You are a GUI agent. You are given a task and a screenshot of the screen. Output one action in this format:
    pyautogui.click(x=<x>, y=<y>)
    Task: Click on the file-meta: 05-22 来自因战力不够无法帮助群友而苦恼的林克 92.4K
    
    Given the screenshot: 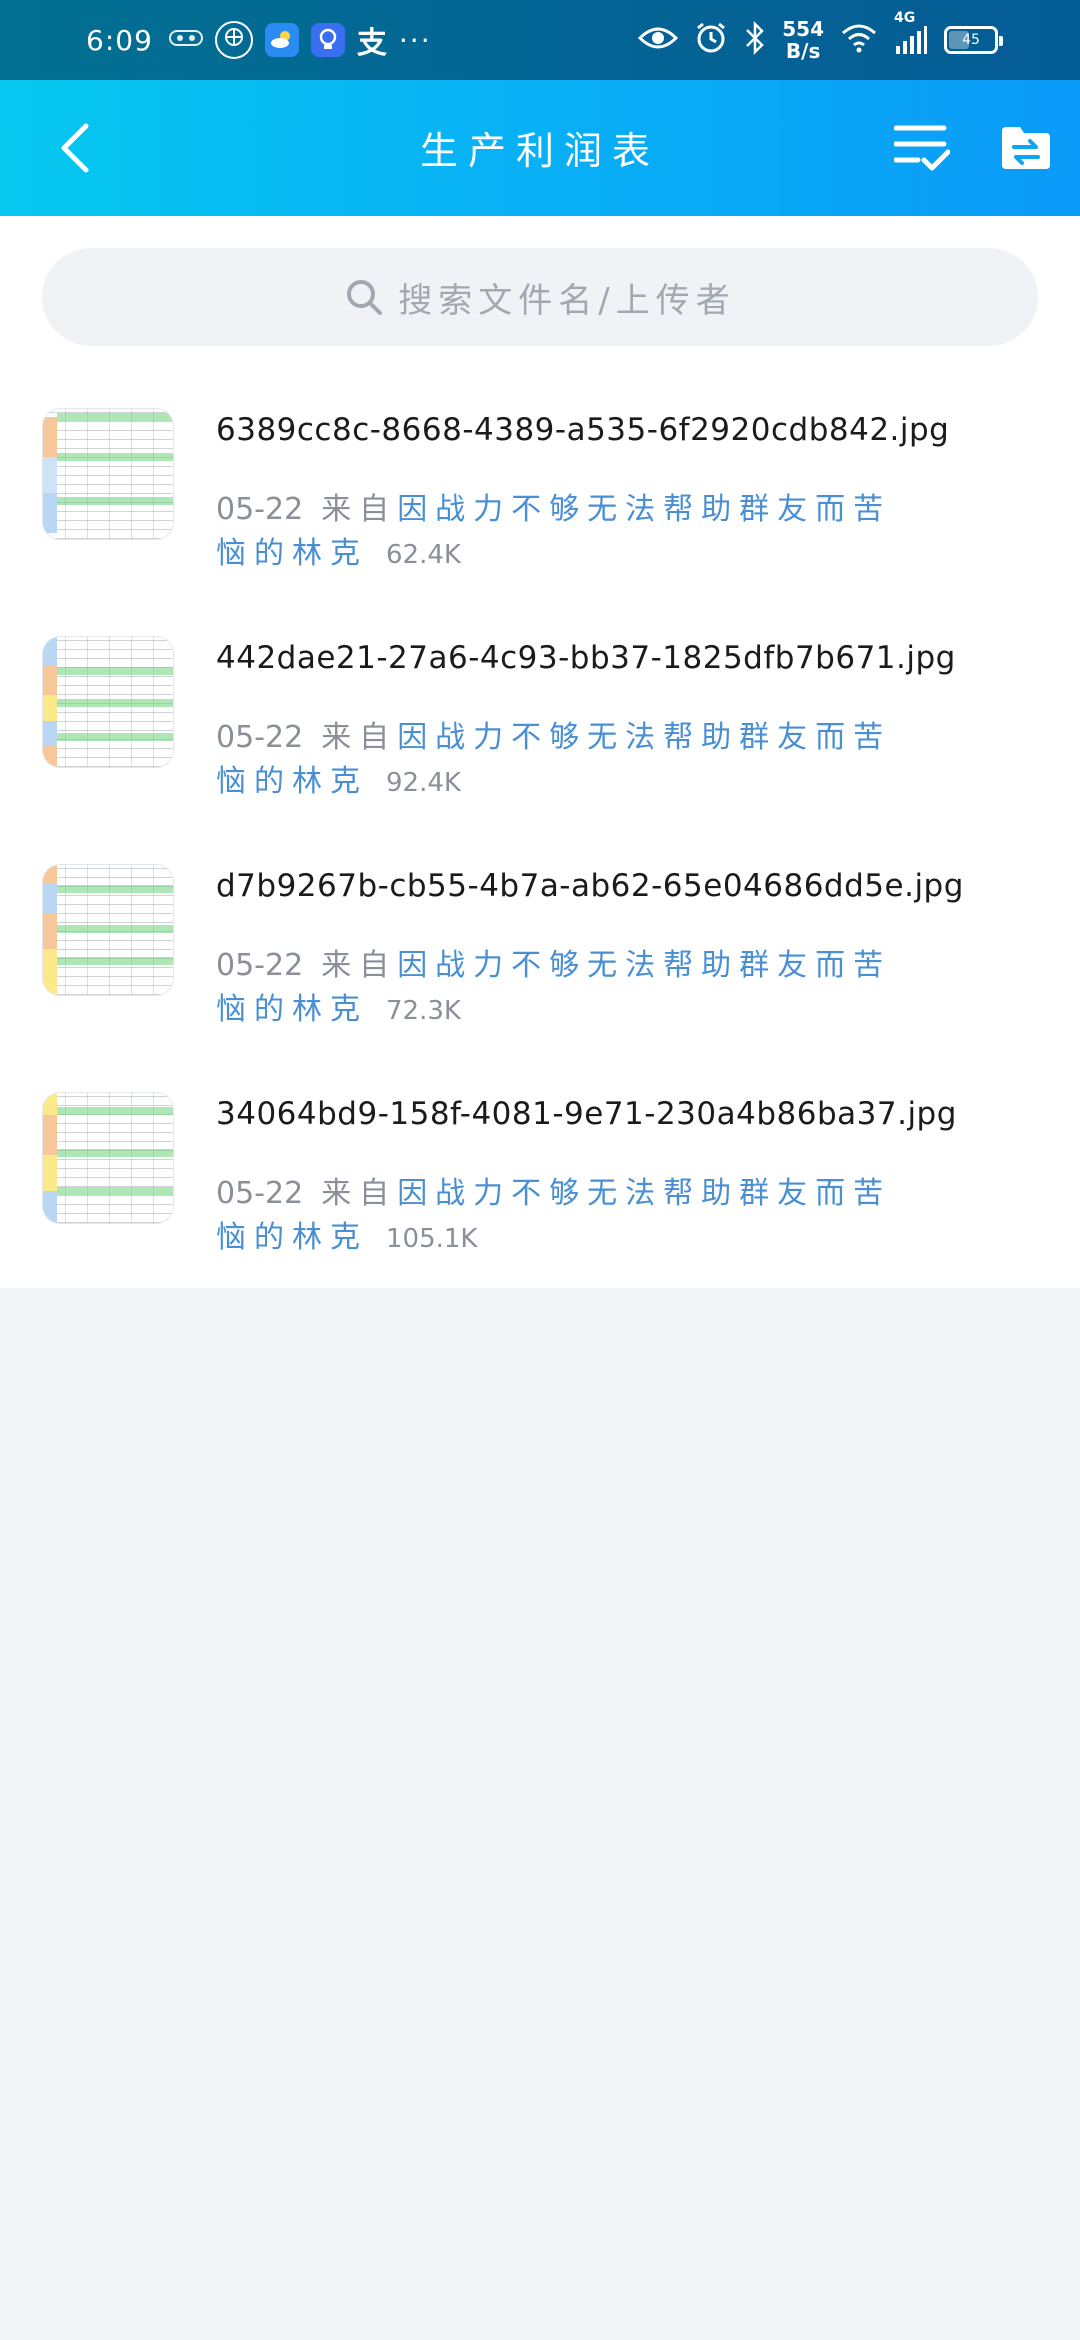 What is the action you would take?
    pyautogui.click(x=556, y=760)
    